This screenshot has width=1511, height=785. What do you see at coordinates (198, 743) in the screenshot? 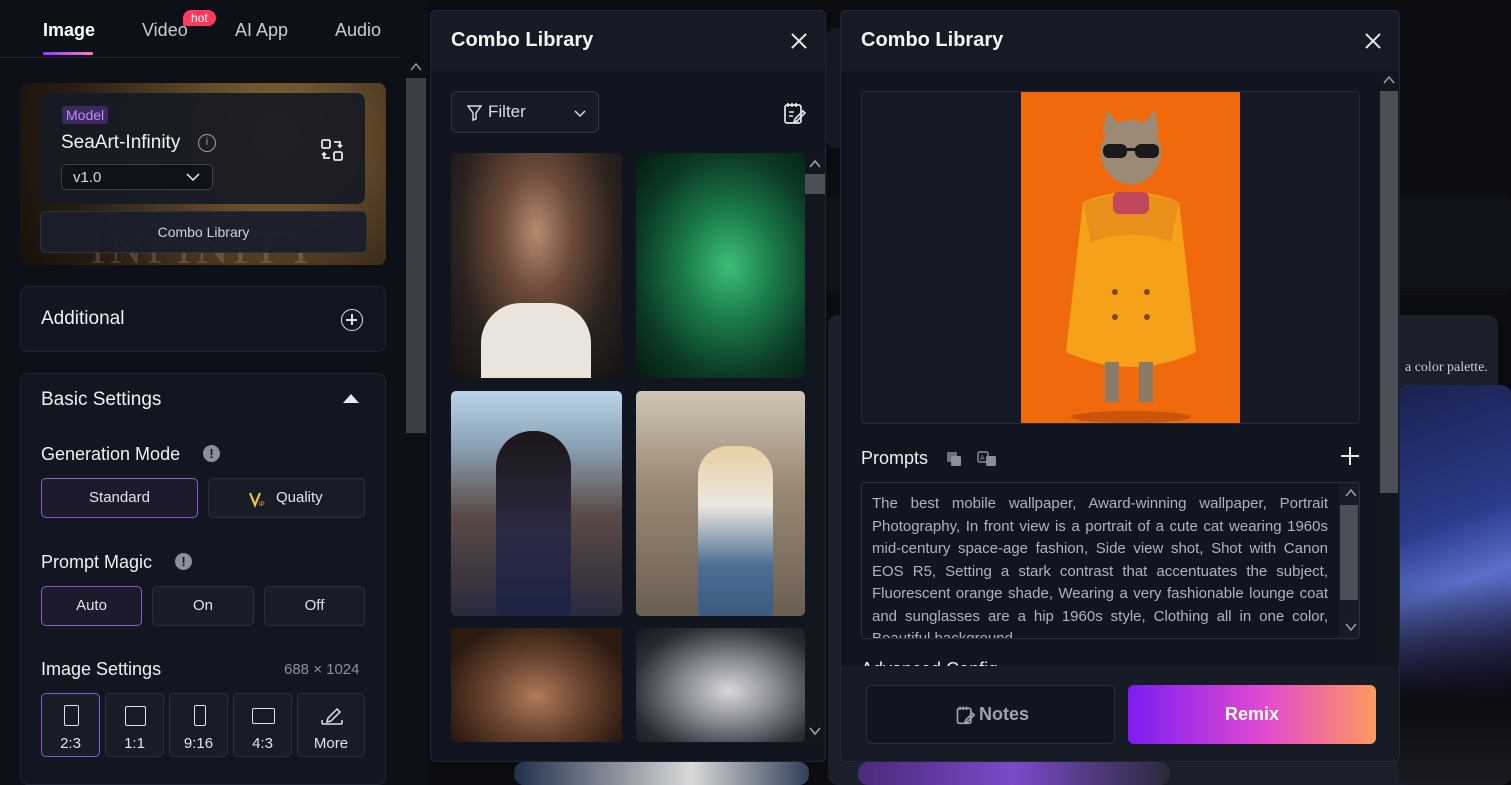
I see `ratio-label: 9:16` at bounding box center [198, 743].